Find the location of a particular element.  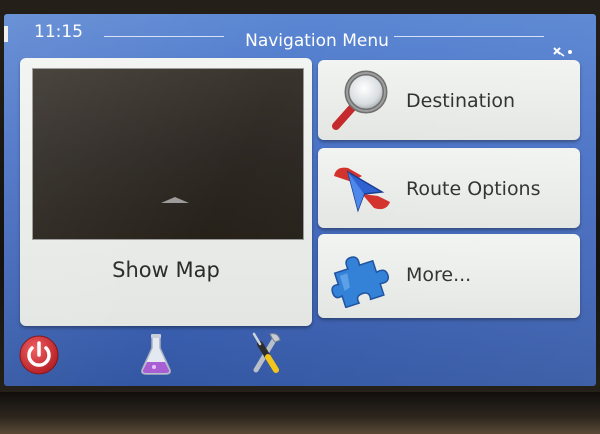

route-options-button: Route Options is located at coordinates (449, 188).